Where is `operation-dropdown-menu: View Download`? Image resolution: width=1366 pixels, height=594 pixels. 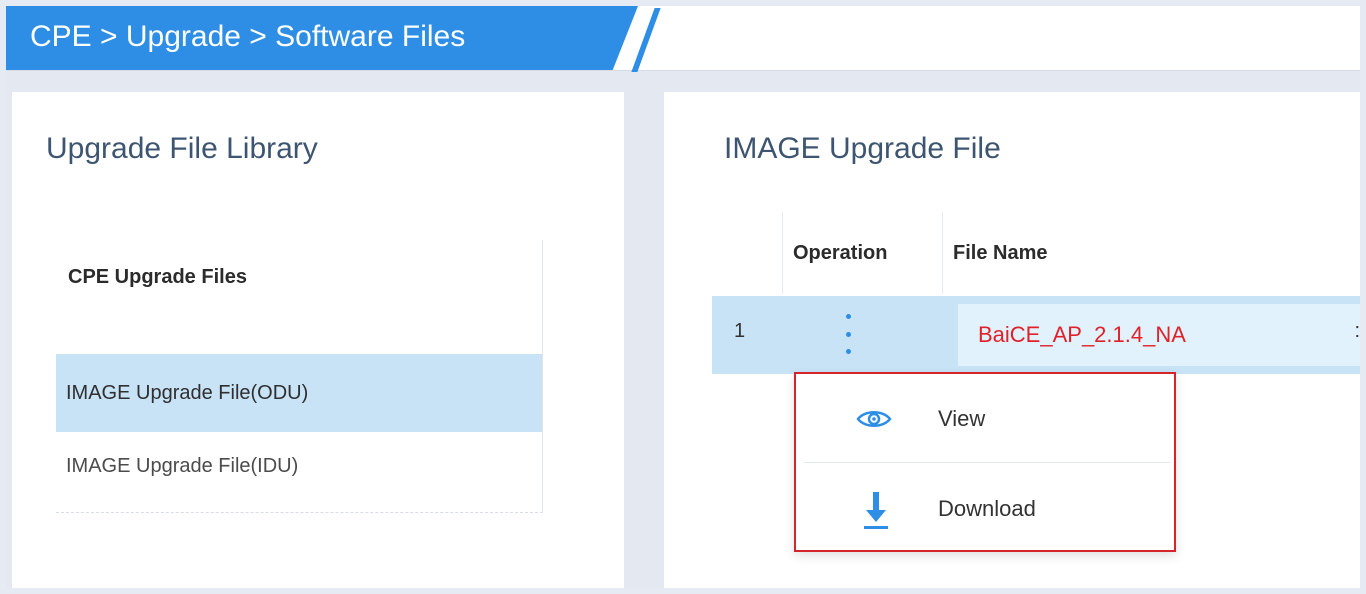
operation-dropdown-menu: View Download is located at coordinates (985, 462).